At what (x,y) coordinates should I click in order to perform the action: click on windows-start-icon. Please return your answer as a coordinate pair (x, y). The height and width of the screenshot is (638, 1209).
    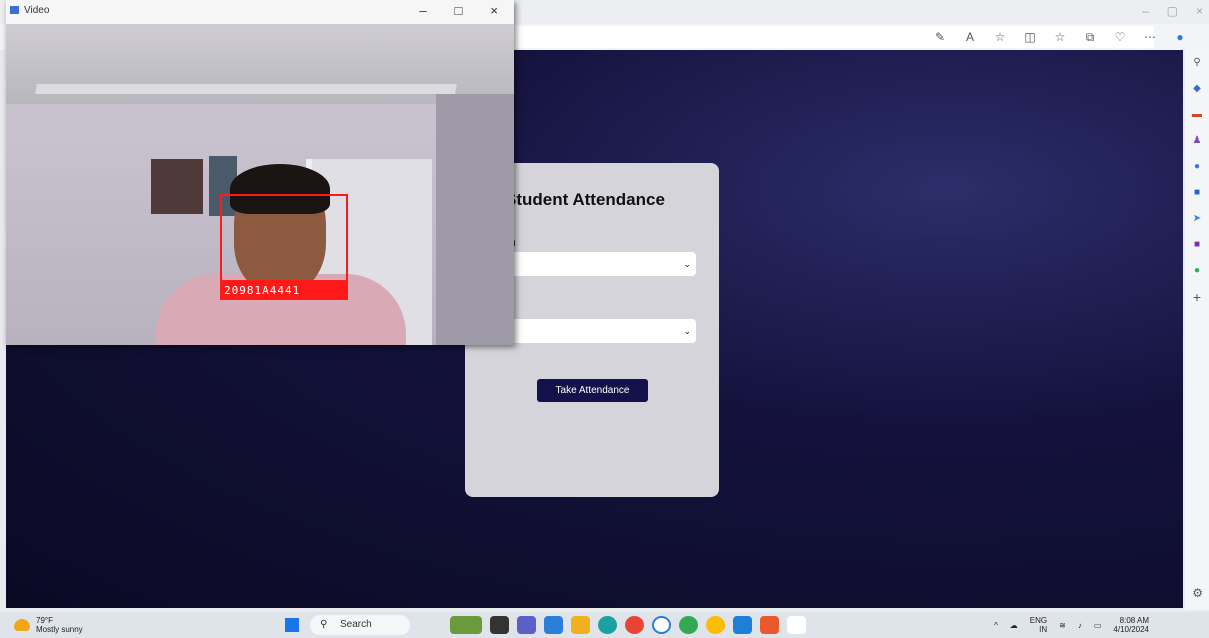
    Looking at the image, I should click on (292, 625).